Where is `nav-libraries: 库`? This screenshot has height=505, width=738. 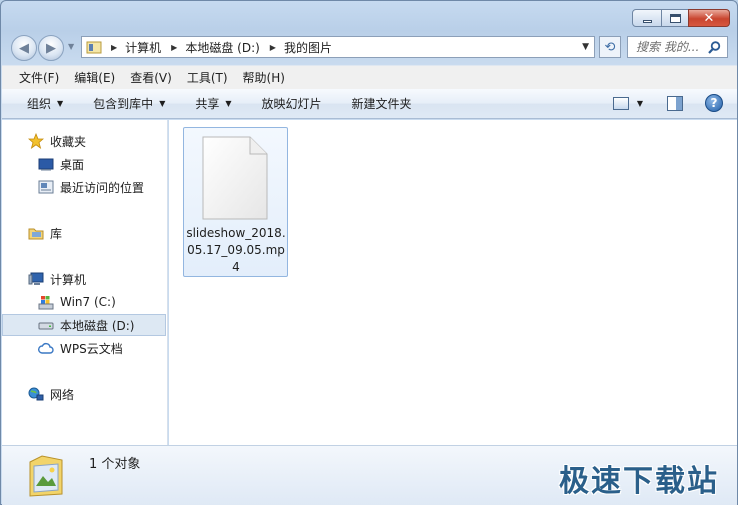
nav-libraries: 库 is located at coordinates (84, 233).